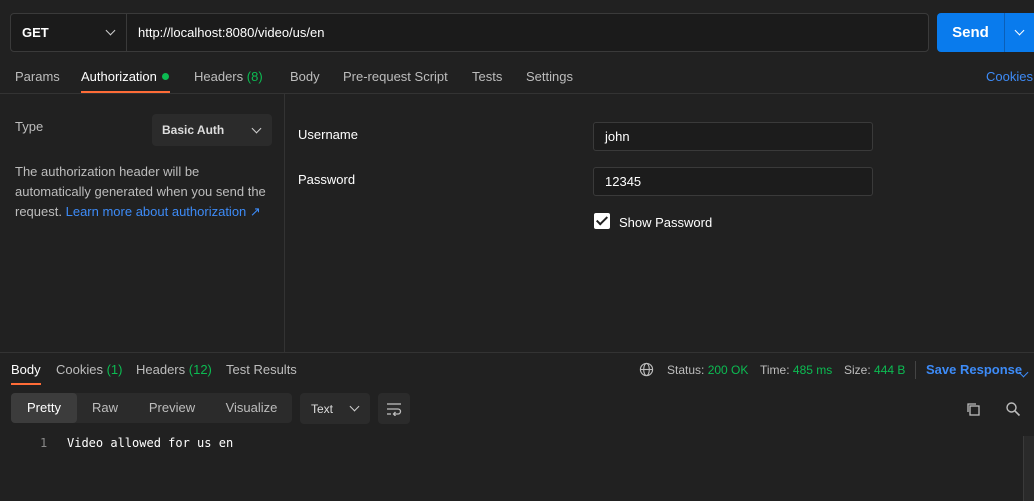  I want to click on status-readout: Status: 200 OK, so click(707, 370).